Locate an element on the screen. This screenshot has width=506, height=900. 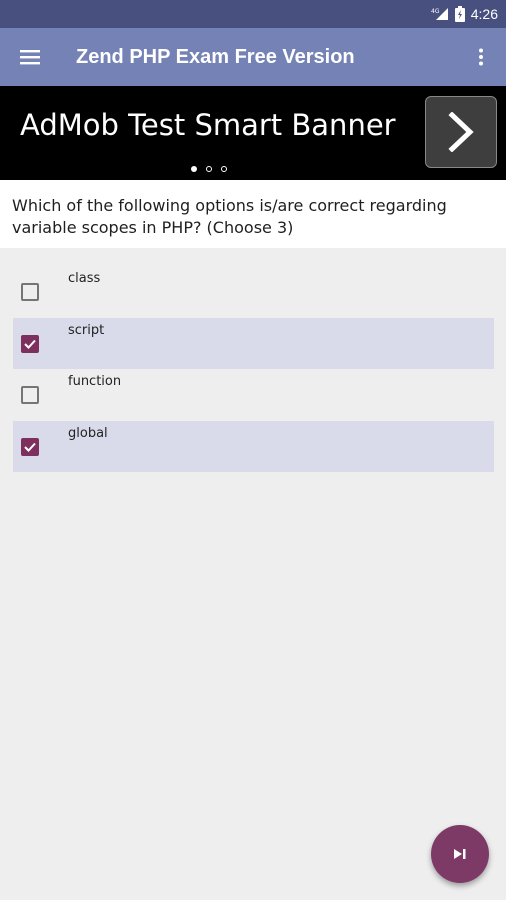
app-title: Zend PHP Exam Free Version is located at coordinates (215, 56).